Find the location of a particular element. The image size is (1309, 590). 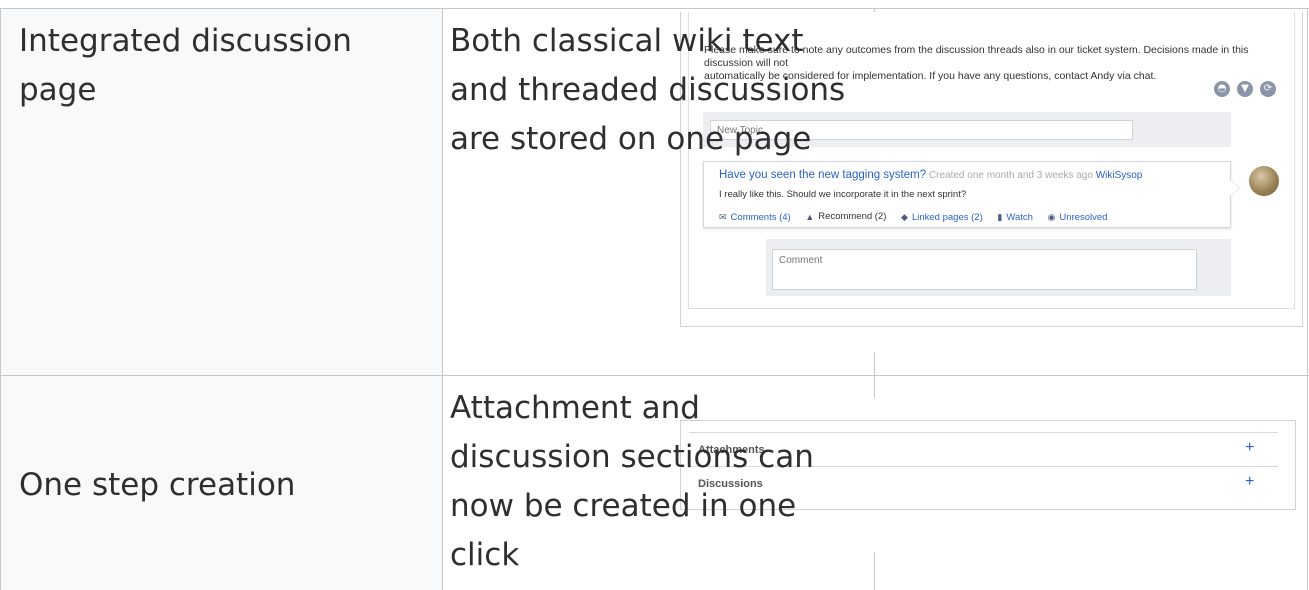

table-top-border is located at coordinates (654, 8).